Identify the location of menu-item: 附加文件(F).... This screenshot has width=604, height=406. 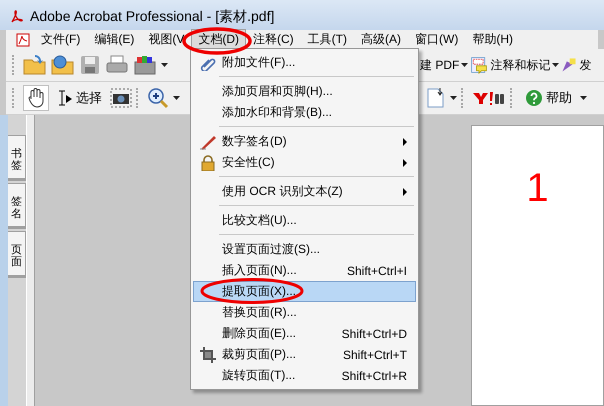
(304, 62).